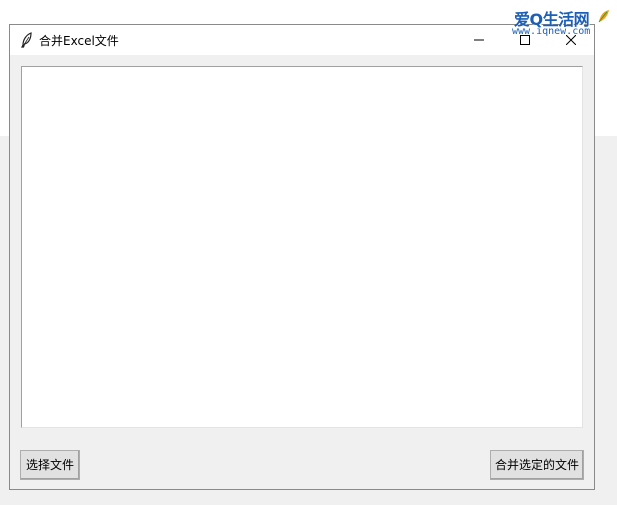  Describe the element at coordinates (302, 40) in the screenshot. I see `title-bar: 合并Excel文件` at that location.